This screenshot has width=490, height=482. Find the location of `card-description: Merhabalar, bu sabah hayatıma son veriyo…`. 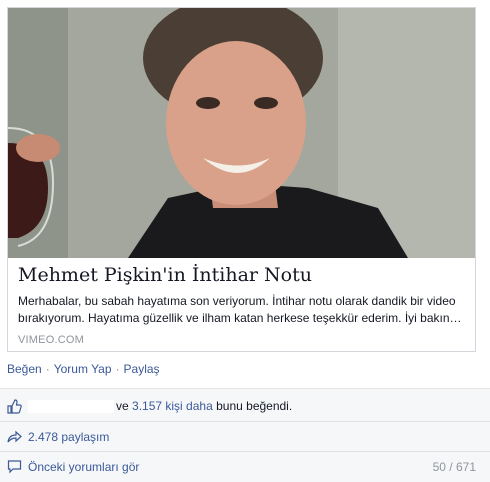

card-description: Merhabalar, bu sabah hayatıma son veriyo… is located at coordinates (240, 309).